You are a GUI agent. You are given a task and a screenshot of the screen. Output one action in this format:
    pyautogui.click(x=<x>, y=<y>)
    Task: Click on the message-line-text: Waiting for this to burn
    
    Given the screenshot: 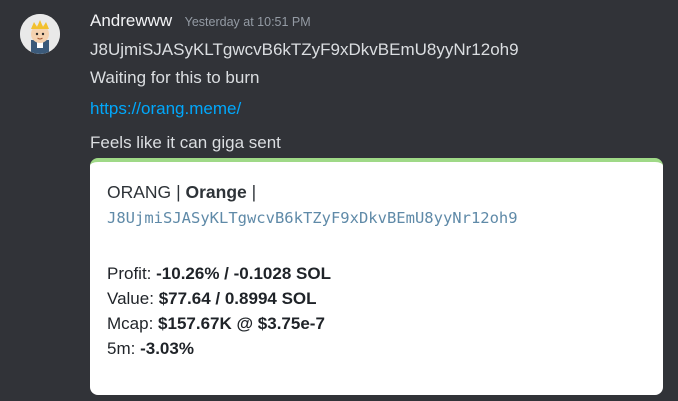 What is the action you would take?
    pyautogui.click(x=175, y=77)
    